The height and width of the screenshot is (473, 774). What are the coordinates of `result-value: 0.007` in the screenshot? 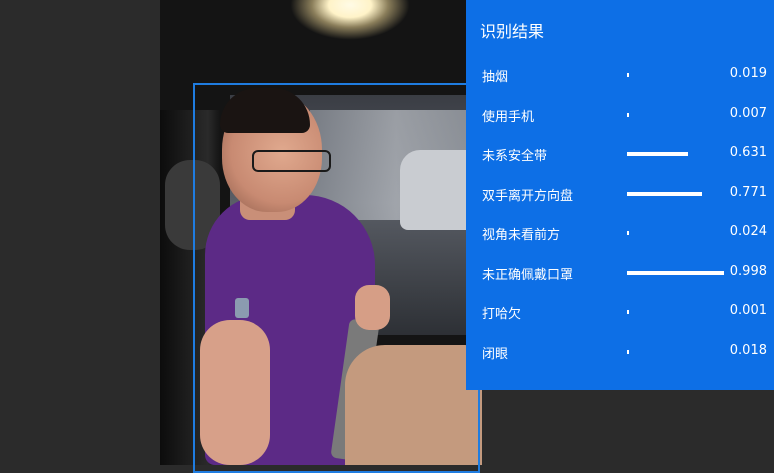 It's located at (748, 113).